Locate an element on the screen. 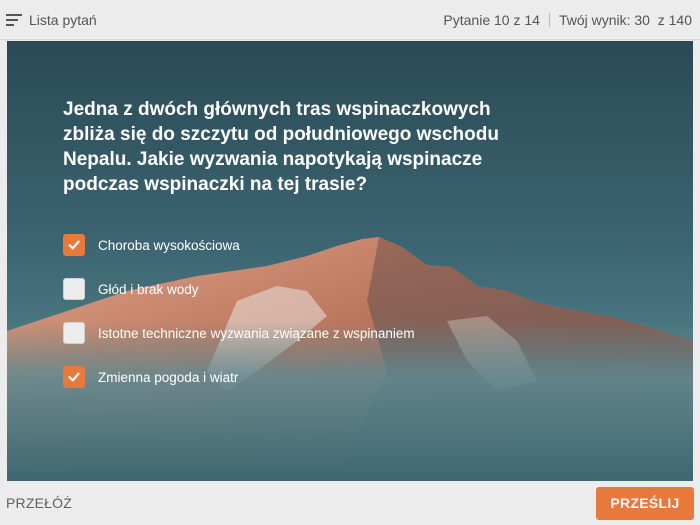  option-label: Głód i brak wody is located at coordinates (148, 289).